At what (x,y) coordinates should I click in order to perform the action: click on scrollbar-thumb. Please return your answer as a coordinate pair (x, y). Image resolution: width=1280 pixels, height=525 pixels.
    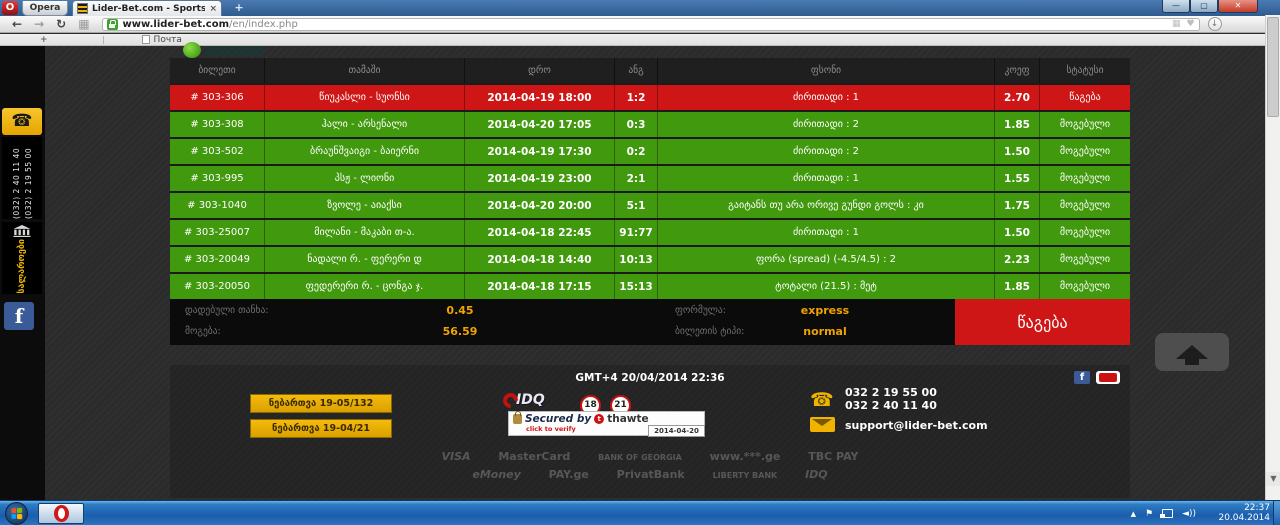
    Looking at the image, I should click on (1273, 67).